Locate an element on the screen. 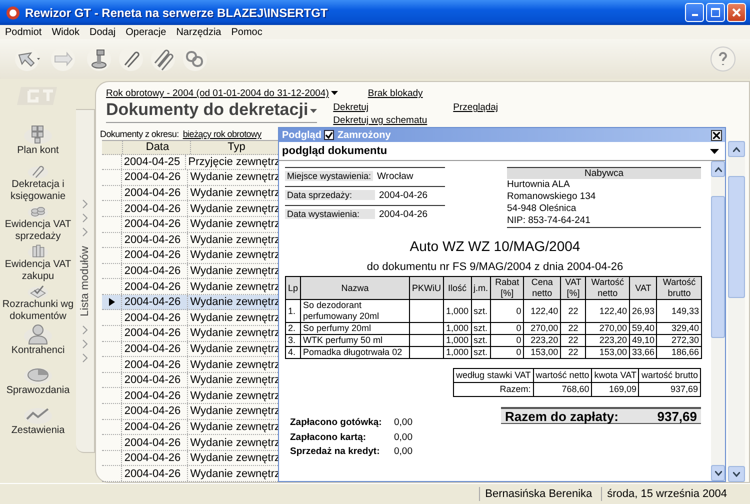 Image resolution: width=750 pixels, height=504 pixels. menu-item: Dodaj is located at coordinates (102, 32).